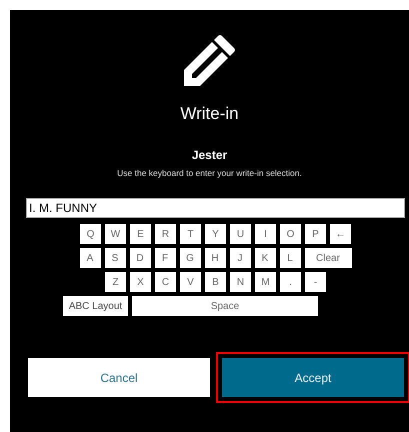 The width and height of the screenshot is (409, 432). I want to click on keyboard-key: G, so click(190, 258).